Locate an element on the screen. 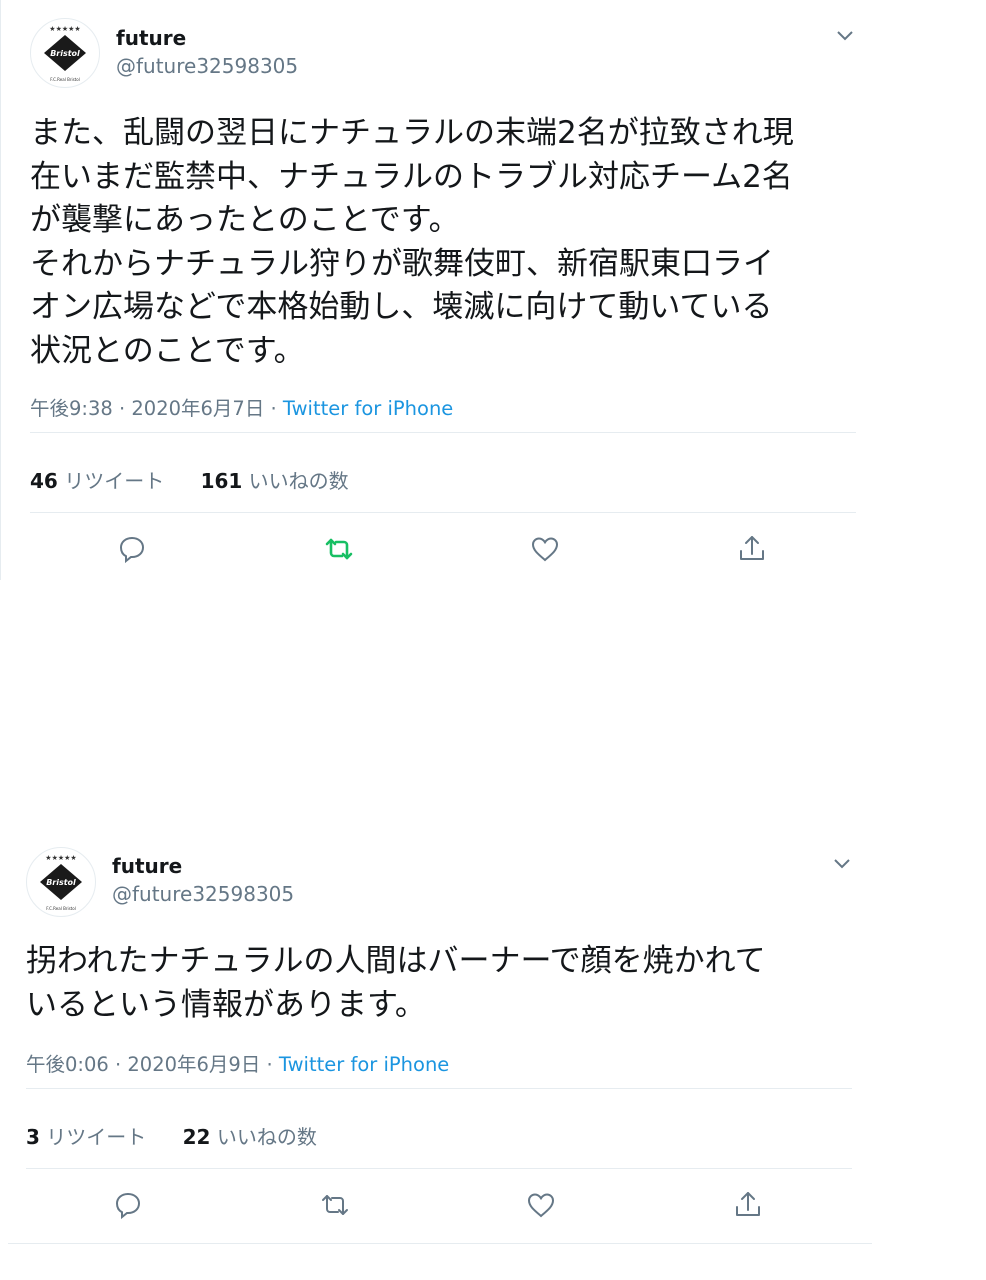 This screenshot has width=986, height=1280. tweet-meta: 午後0:06 · 2020年6月9日 · Twitter for iPhone is located at coordinates (237, 1062).